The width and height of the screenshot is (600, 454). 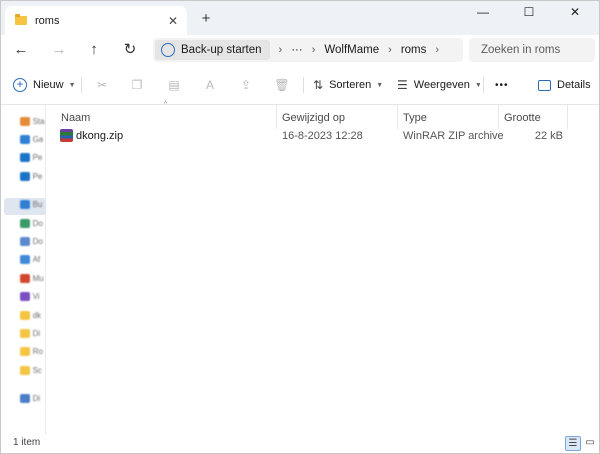 I want to click on tab-title: roms, so click(x=47, y=20).